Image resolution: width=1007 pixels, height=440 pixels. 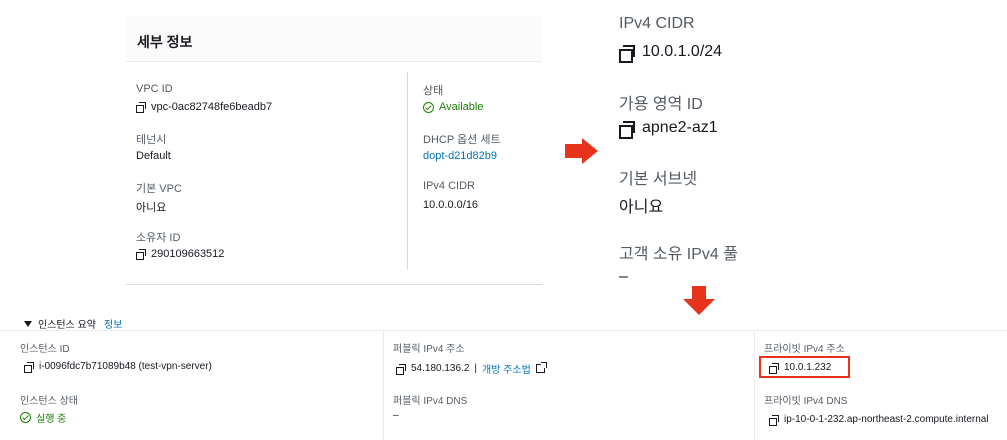 What do you see at coordinates (682, 51) in the screenshot?
I see `subnet-cidr-text: 10.0.1.0/24` at bounding box center [682, 51].